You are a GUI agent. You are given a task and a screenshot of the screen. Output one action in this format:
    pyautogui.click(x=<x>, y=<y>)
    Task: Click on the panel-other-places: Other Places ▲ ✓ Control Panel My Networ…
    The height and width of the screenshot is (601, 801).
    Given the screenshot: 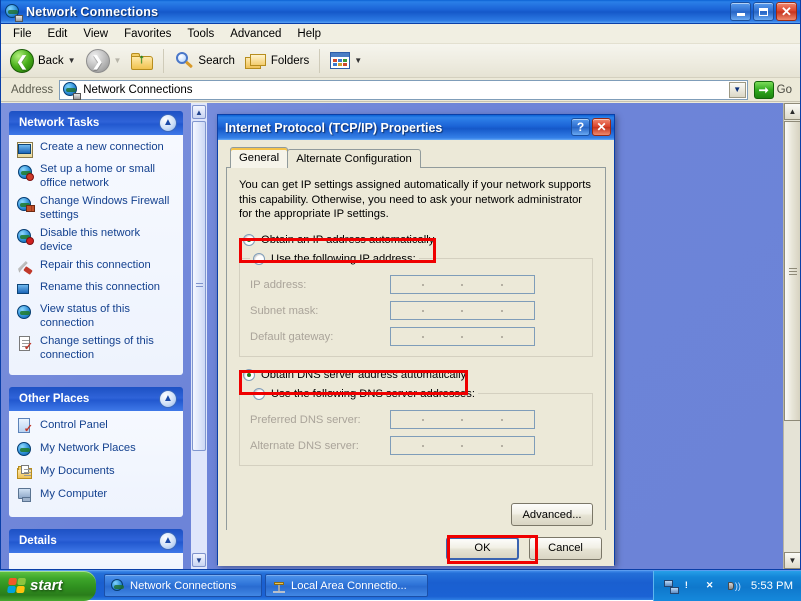 What is the action you would take?
    pyautogui.click(x=96, y=452)
    